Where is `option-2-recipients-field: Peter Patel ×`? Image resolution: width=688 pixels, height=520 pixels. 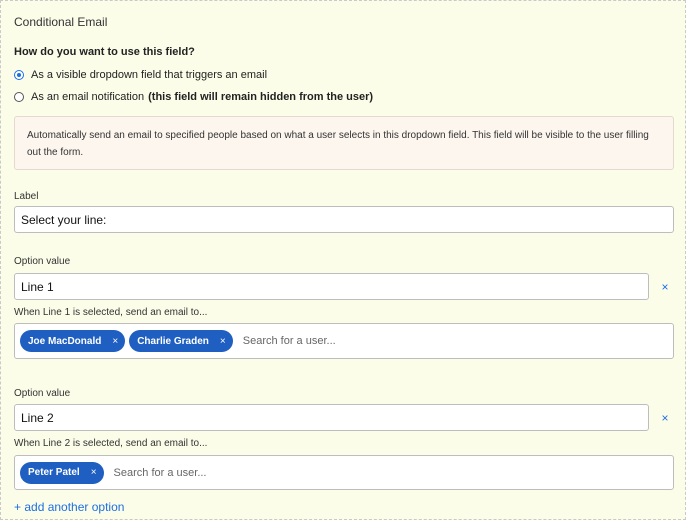 option-2-recipients-field: Peter Patel × is located at coordinates (344, 472).